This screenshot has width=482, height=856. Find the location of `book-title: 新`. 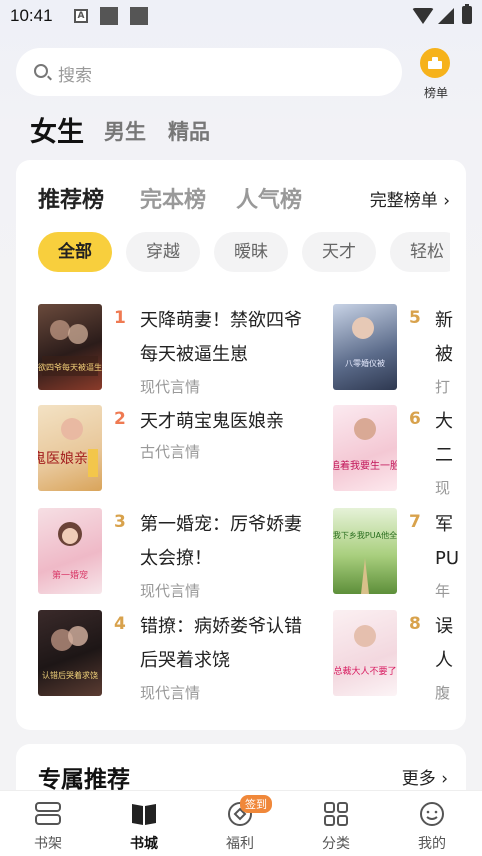

book-title: 新 is located at coordinates (444, 320).